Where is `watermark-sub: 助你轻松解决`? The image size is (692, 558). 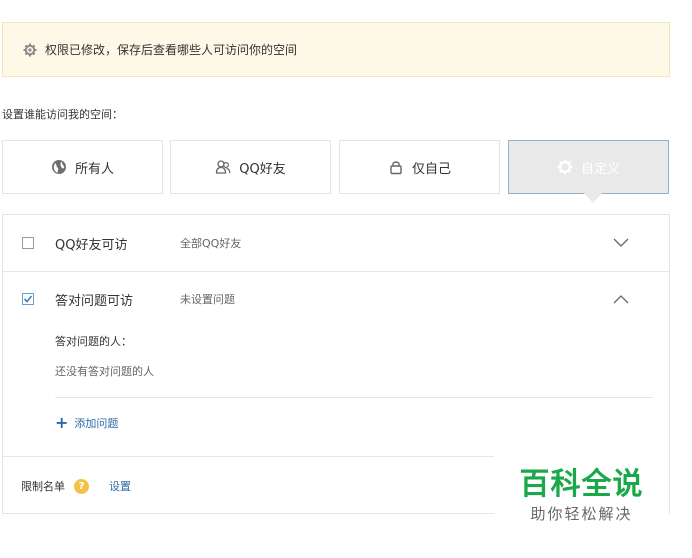 watermark-sub: 助你轻松解决 is located at coordinates (581, 514).